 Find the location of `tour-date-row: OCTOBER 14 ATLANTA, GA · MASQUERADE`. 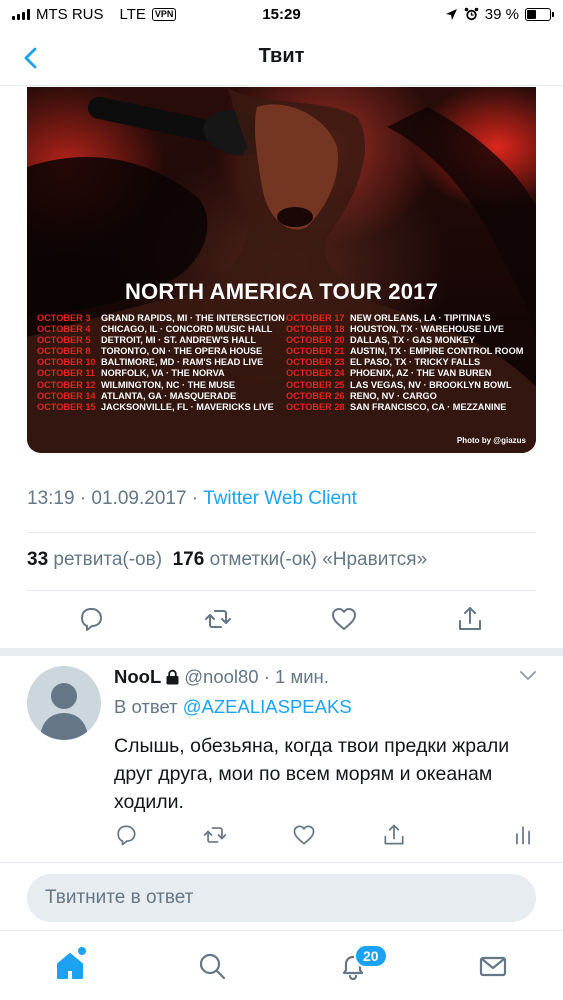

tour-date-row: OCTOBER 14 ATLANTA, GA · MASQUERADE is located at coordinates (161, 396).